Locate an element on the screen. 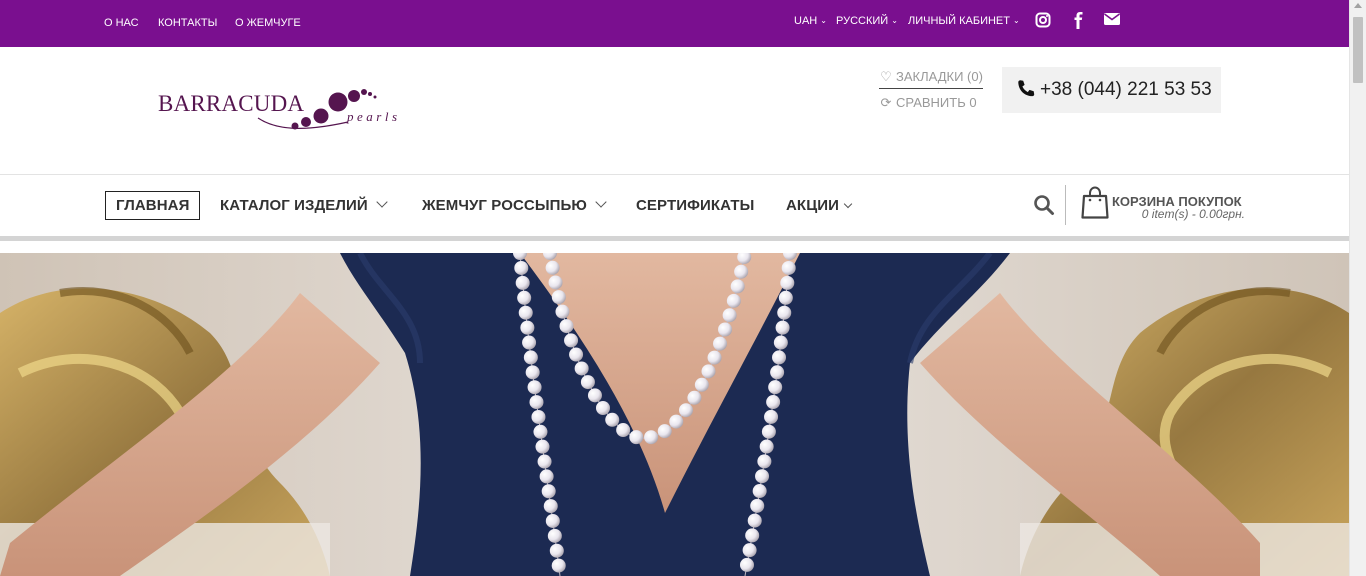  wishlist-link: ♡ ЗАКЛАДКИ (0) is located at coordinates (931, 79).